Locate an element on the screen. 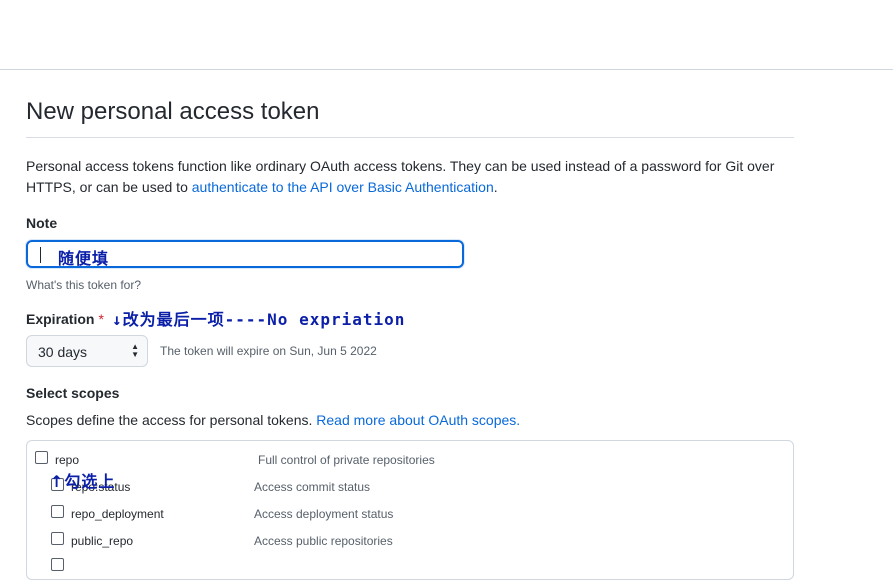 The width and height of the screenshot is (893, 580). note-input: 随便填 is located at coordinates (245, 254).